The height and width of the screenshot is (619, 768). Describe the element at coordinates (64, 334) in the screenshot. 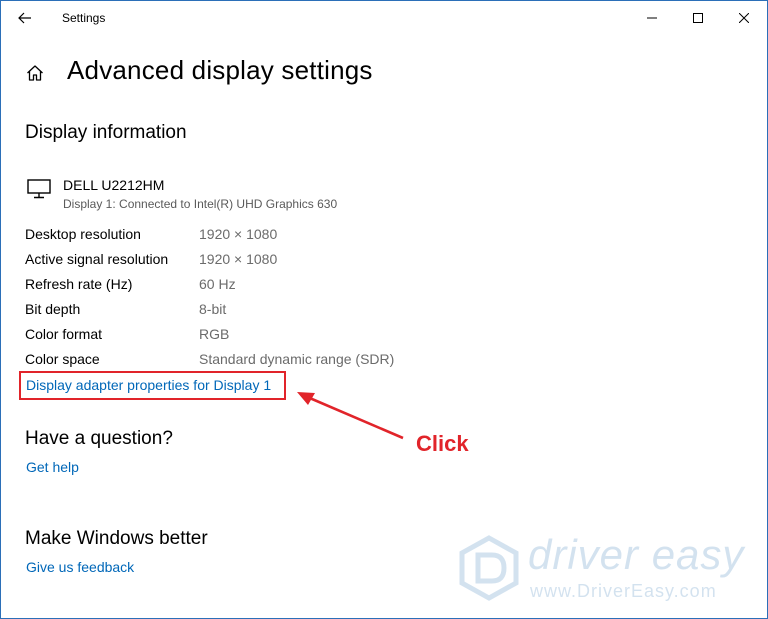

I see `info-label: Color format` at that location.